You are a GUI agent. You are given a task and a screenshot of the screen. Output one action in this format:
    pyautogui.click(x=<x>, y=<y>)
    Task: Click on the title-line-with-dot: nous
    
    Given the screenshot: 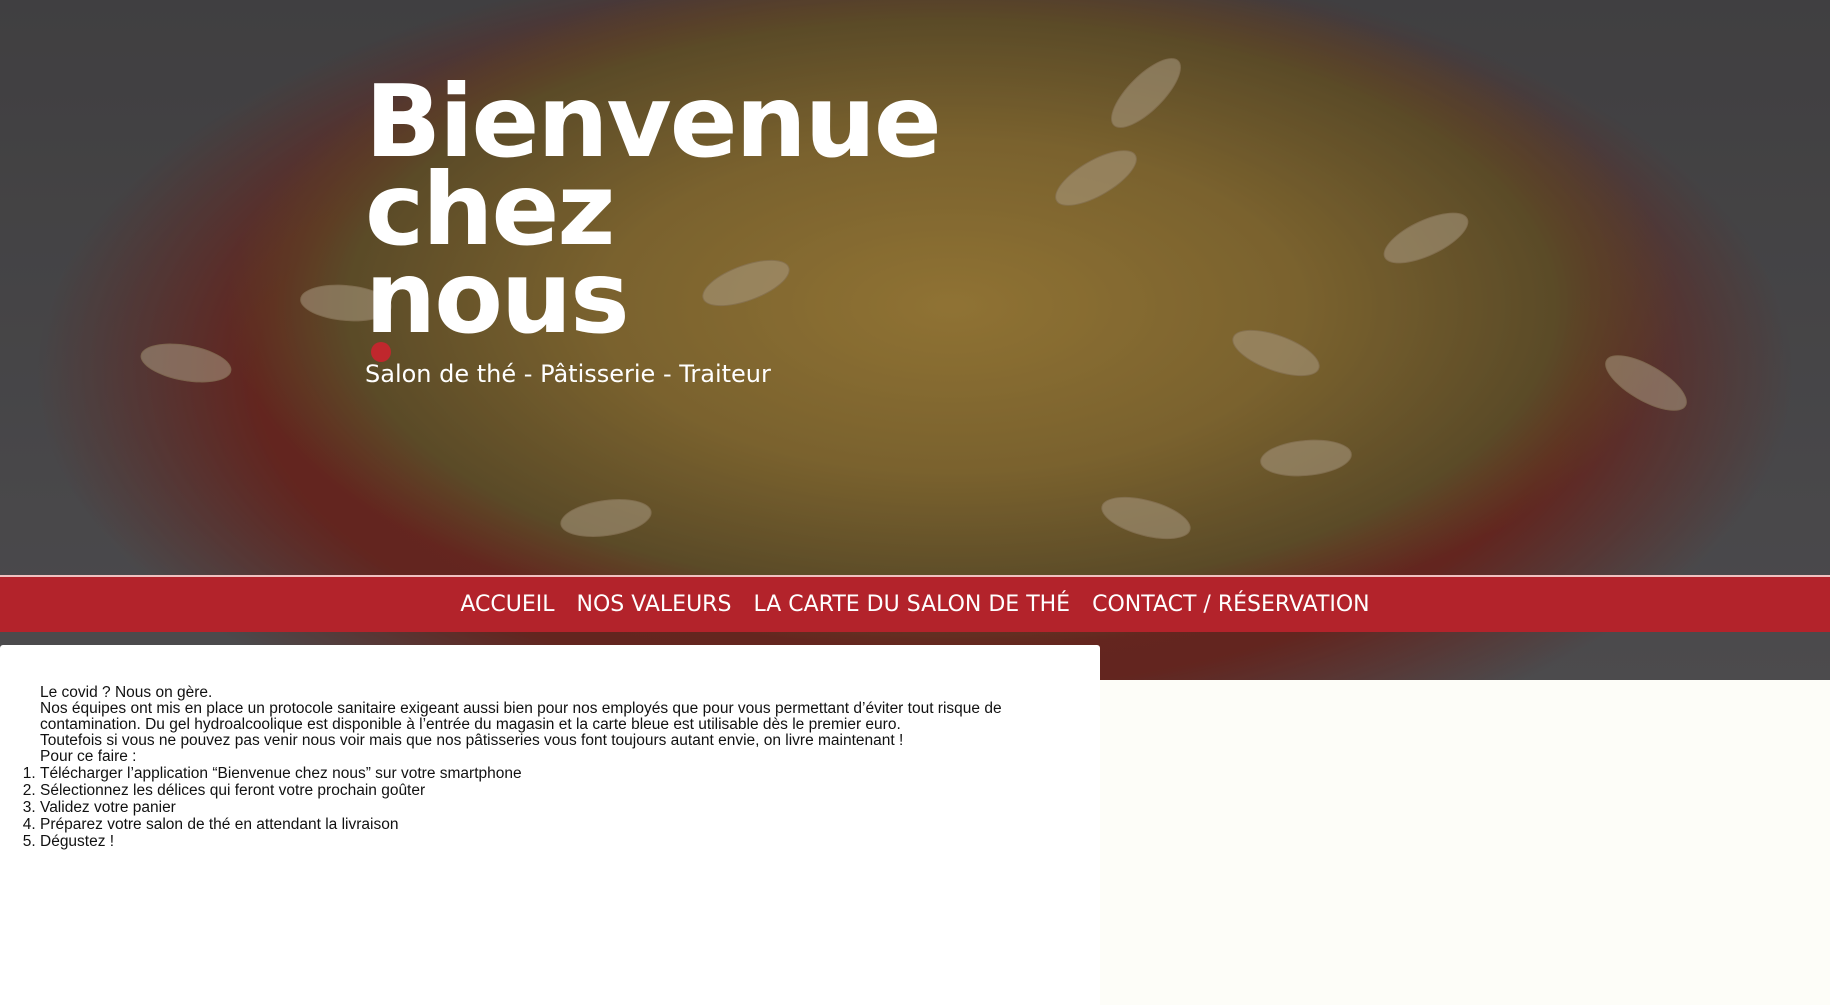 What is the action you would take?
    pyautogui.click(x=652, y=305)
    